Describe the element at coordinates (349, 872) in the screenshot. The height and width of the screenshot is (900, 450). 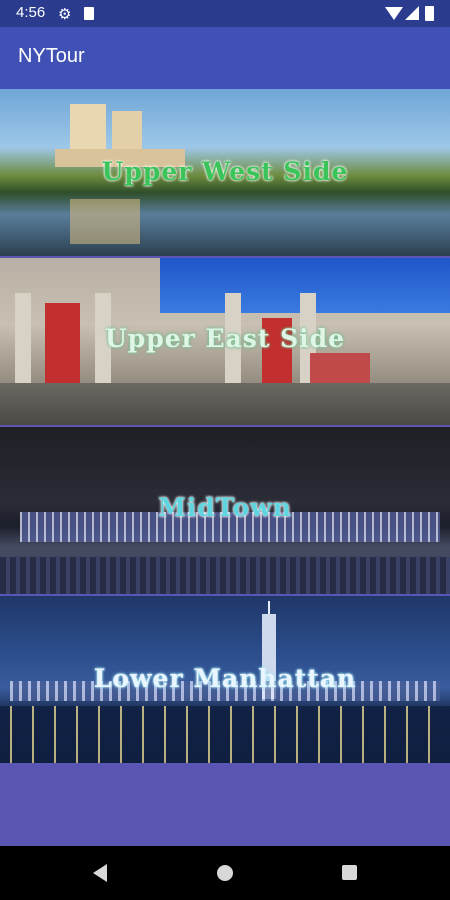
I see `recents-icon` at that location.